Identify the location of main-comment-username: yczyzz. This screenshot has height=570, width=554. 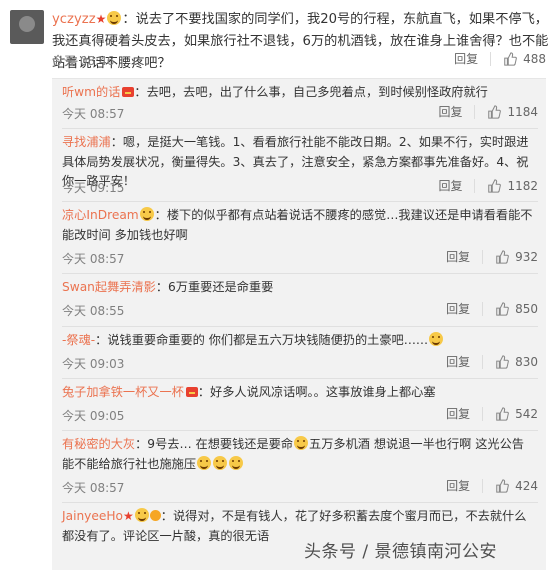
(74, 19).